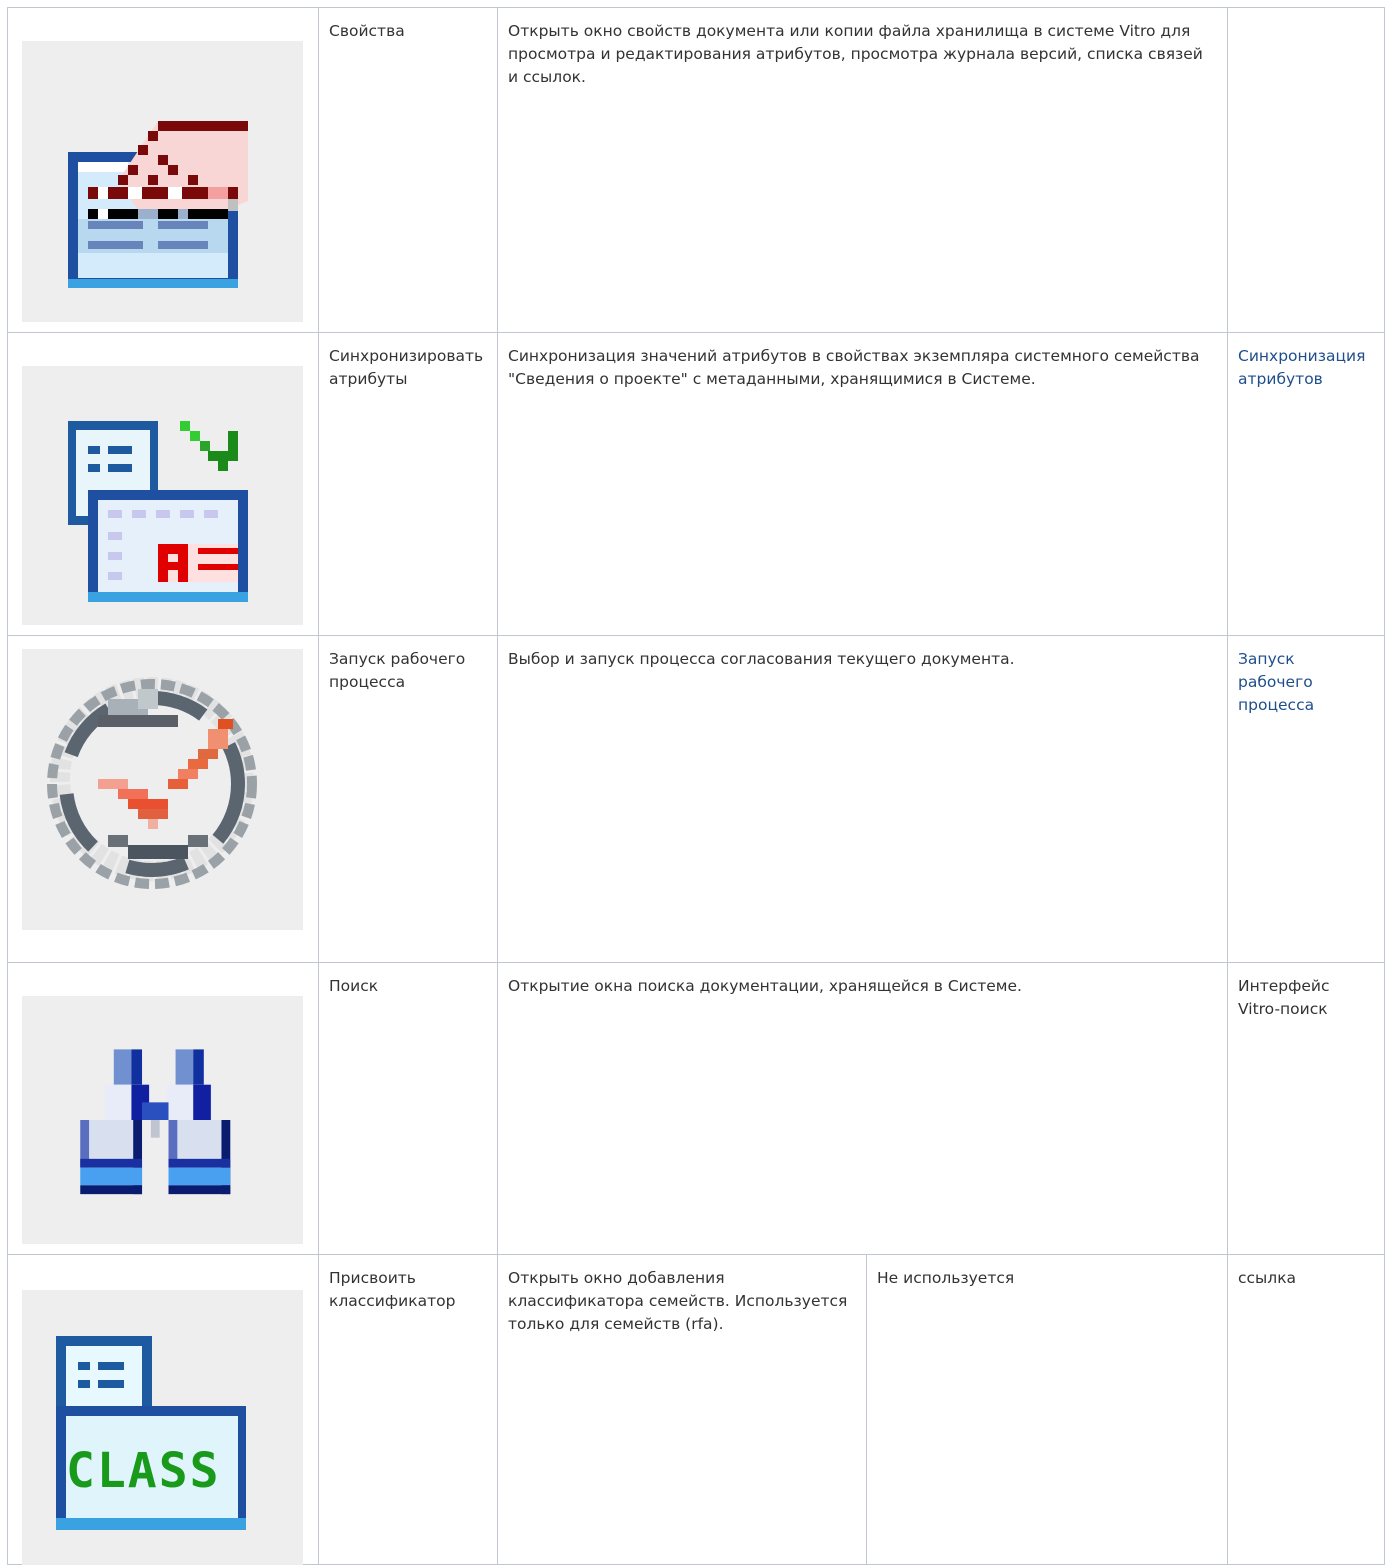 The image size is (1387, 1565). What do you see at coordinates (162, 495) in the screenshot?
I see `sync-attributes-icon` at bounding box center [162, 495].